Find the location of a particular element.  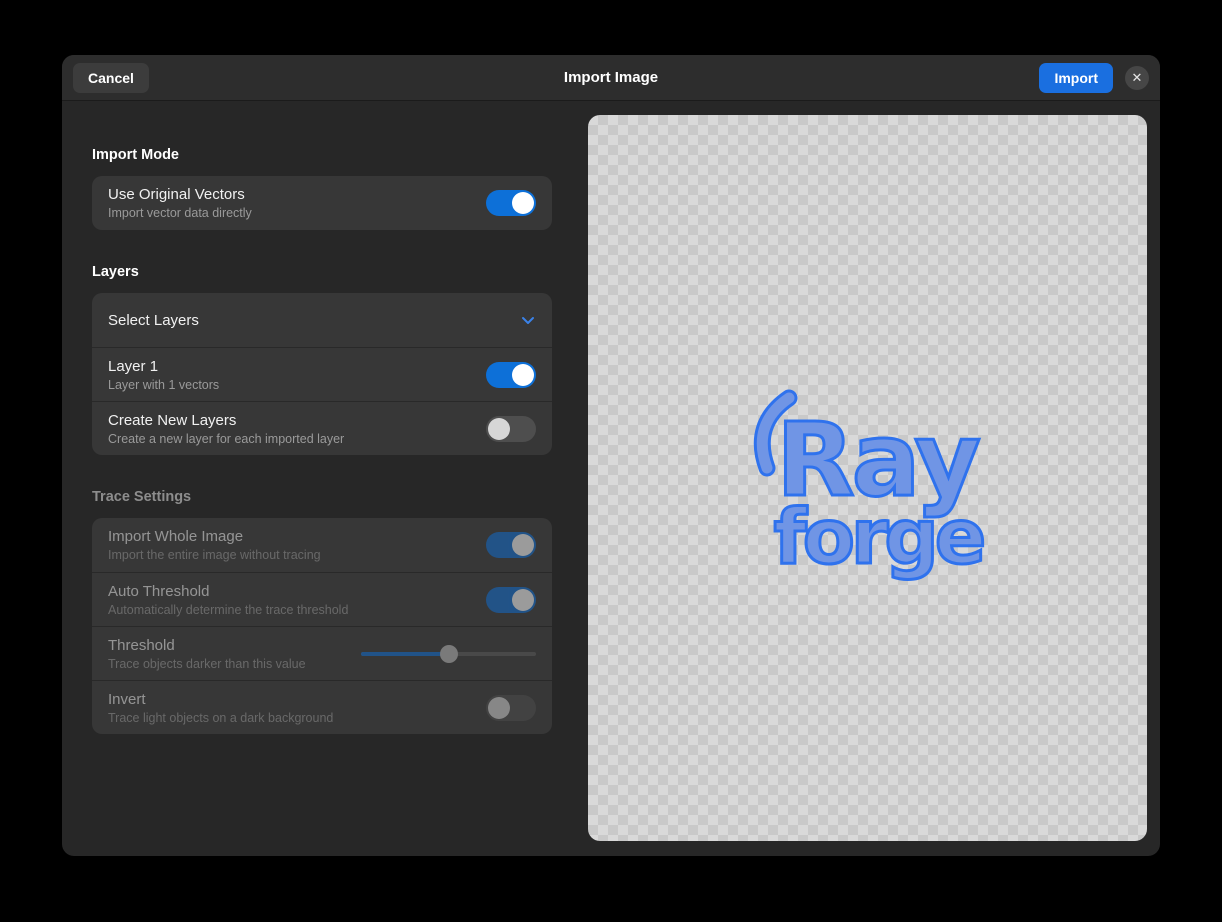

row-title: Use Original Vectors is located at coordinates (176, 194).